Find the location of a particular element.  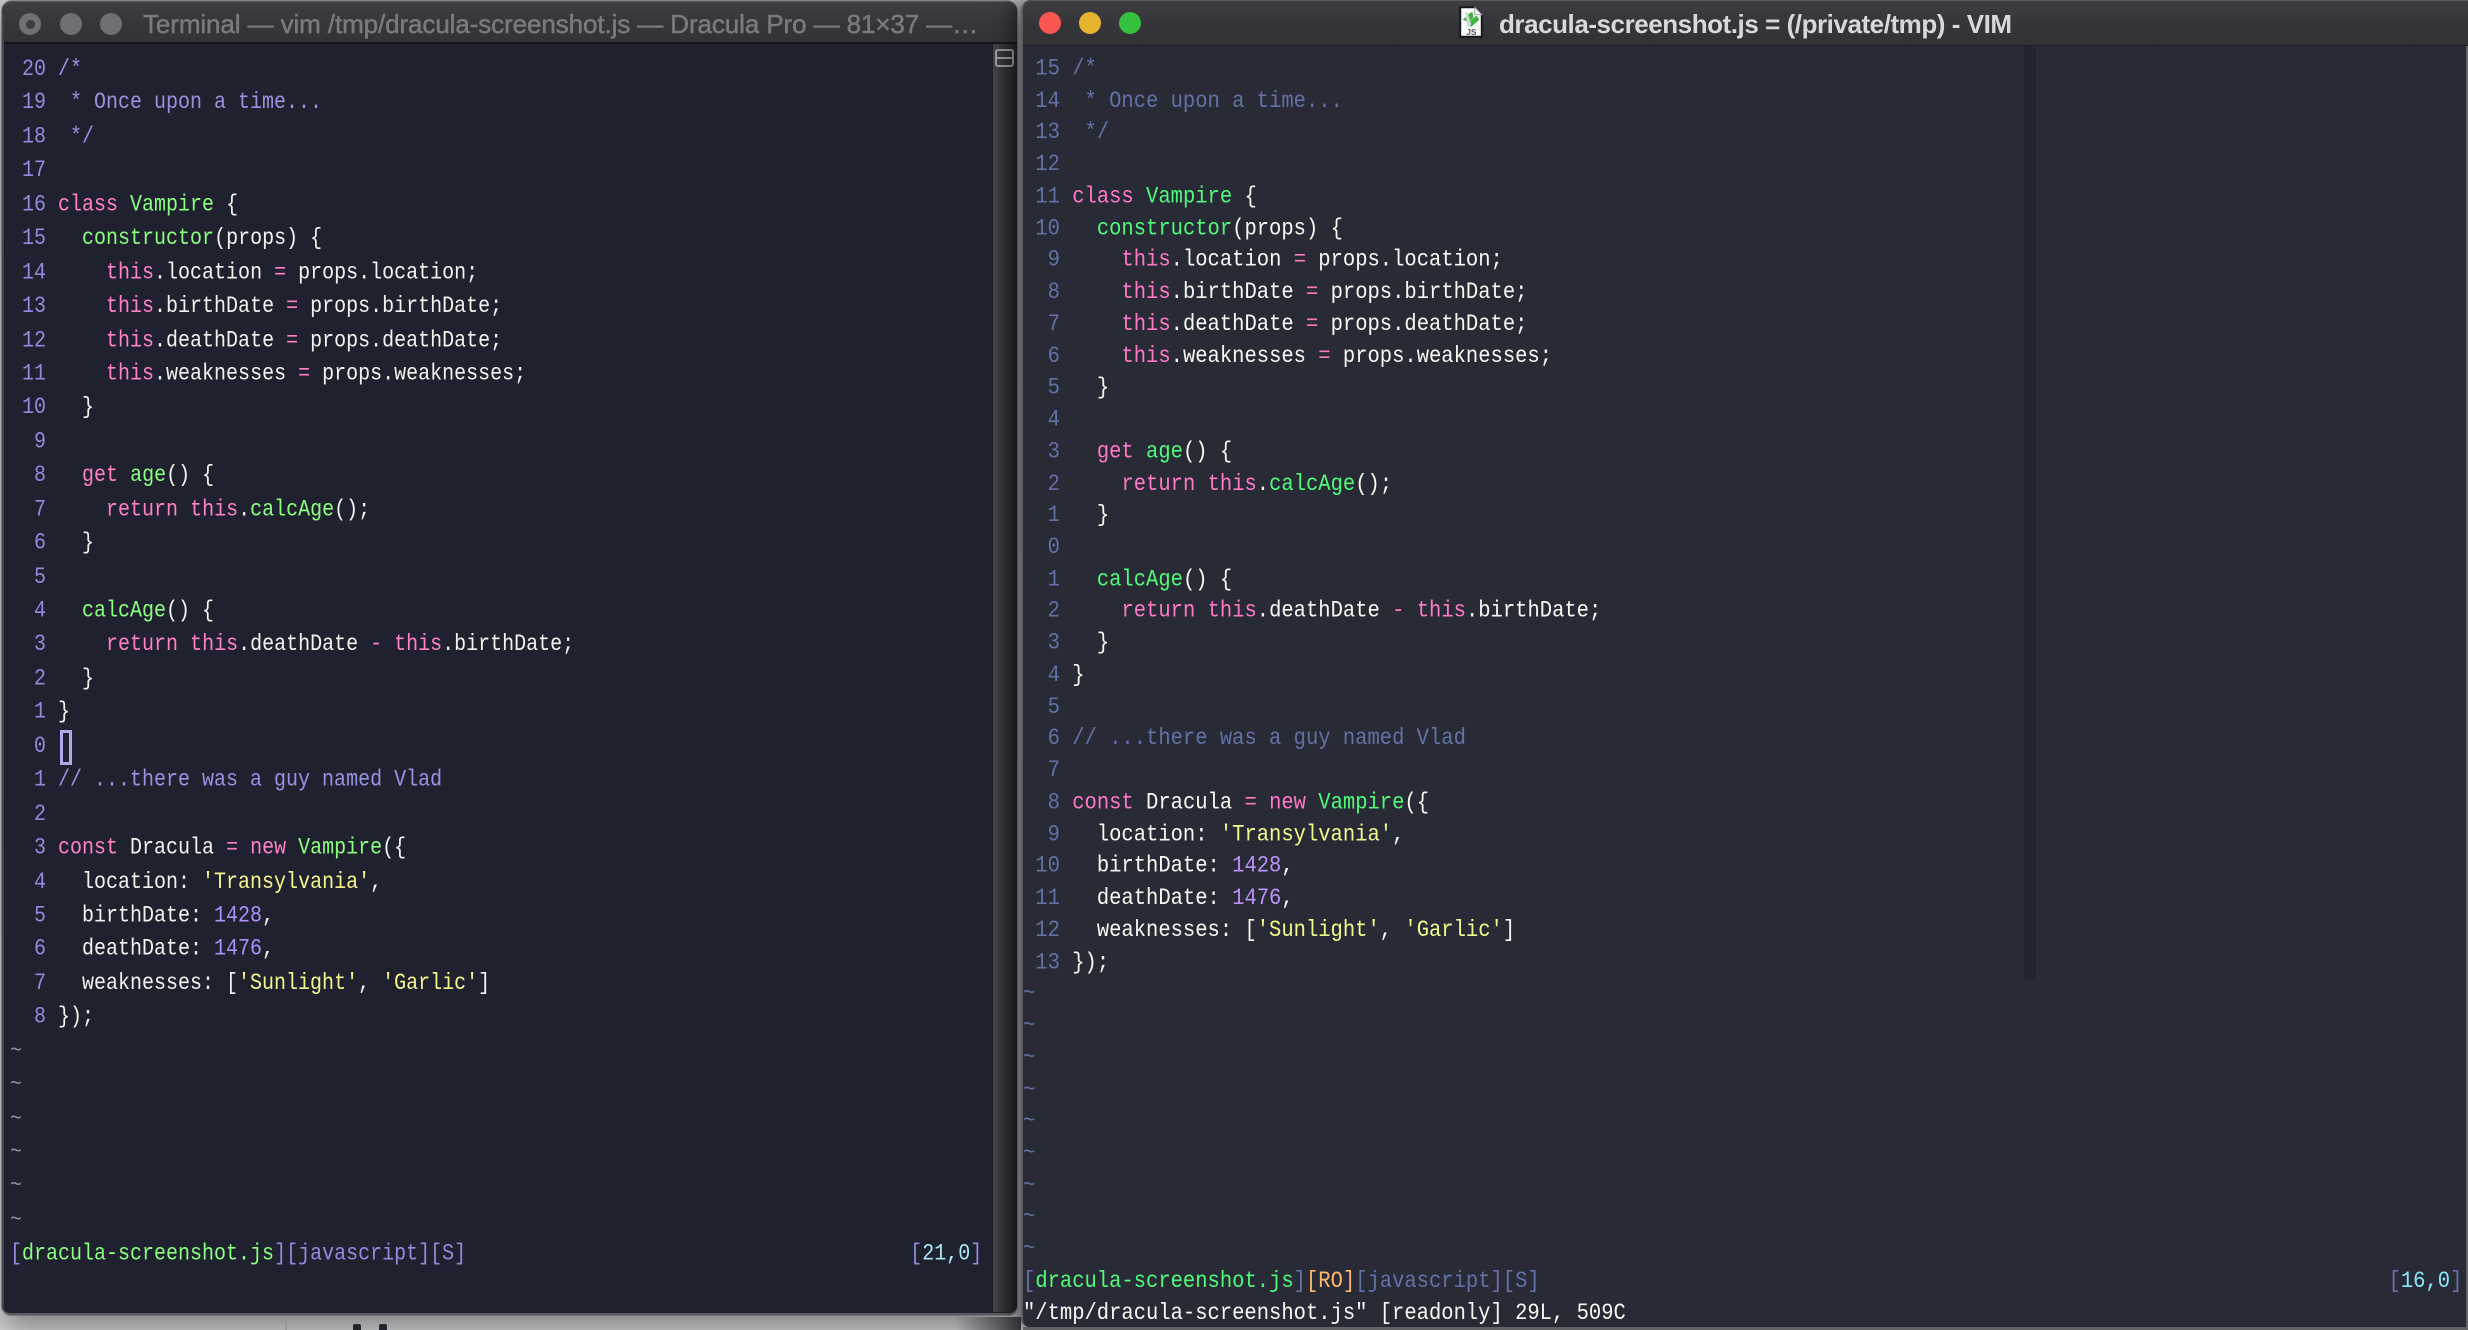

svg-text: JS is located at coordinates (1471, 32).